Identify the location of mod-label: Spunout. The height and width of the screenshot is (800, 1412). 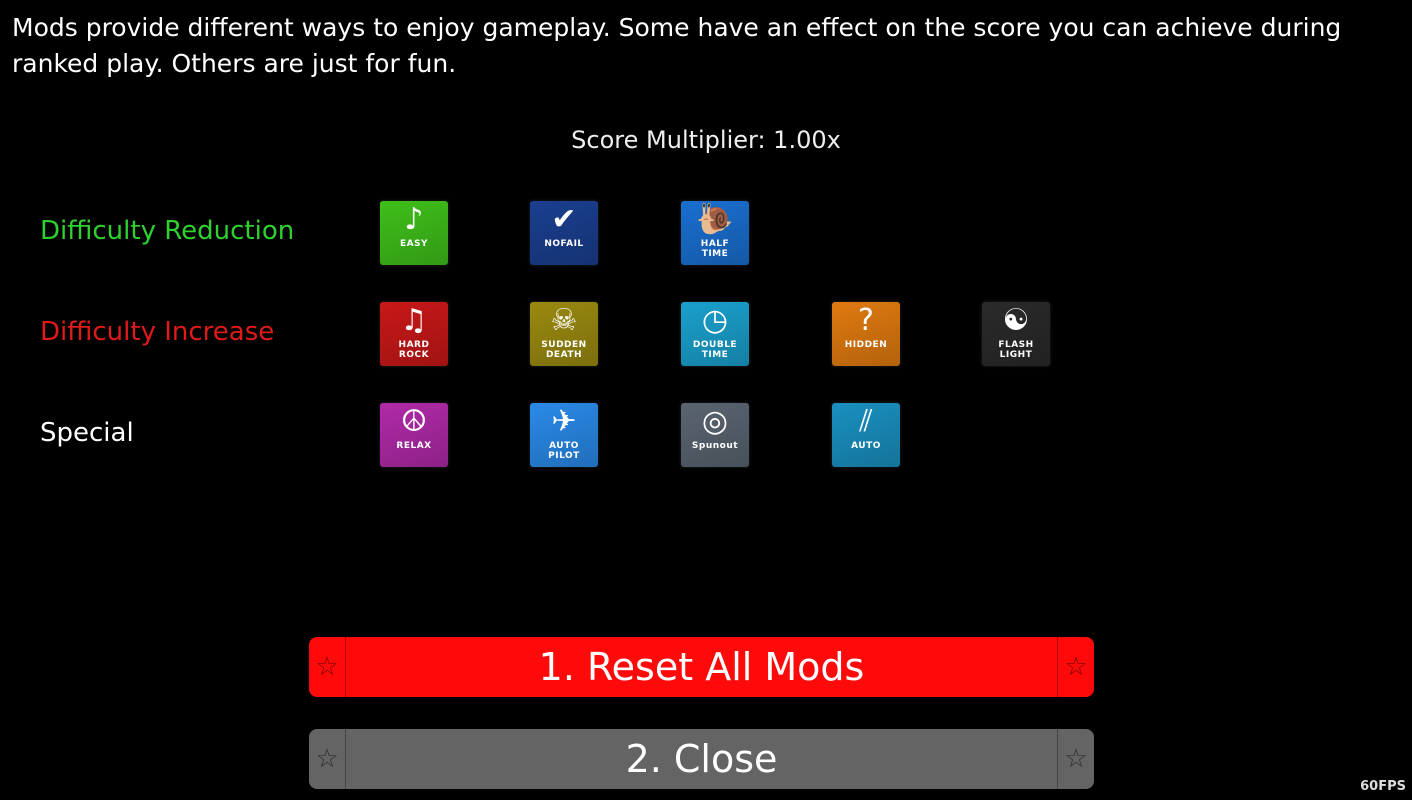
(715, 446).